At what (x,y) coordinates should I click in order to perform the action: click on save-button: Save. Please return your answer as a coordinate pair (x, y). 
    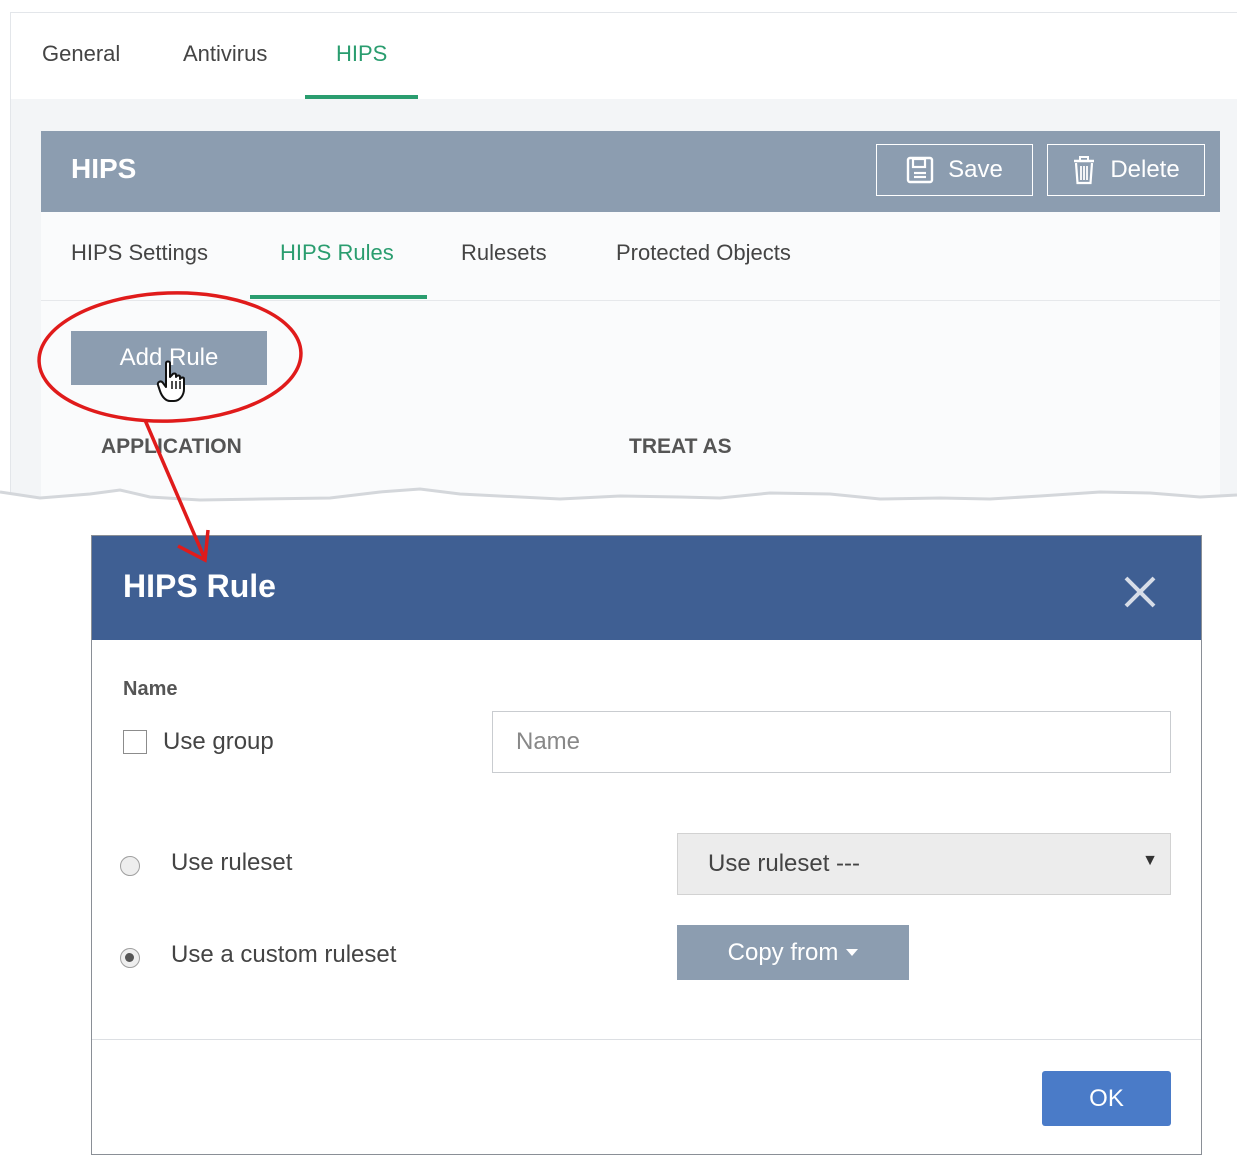
    Looking at the image, I should click on (954, 170).